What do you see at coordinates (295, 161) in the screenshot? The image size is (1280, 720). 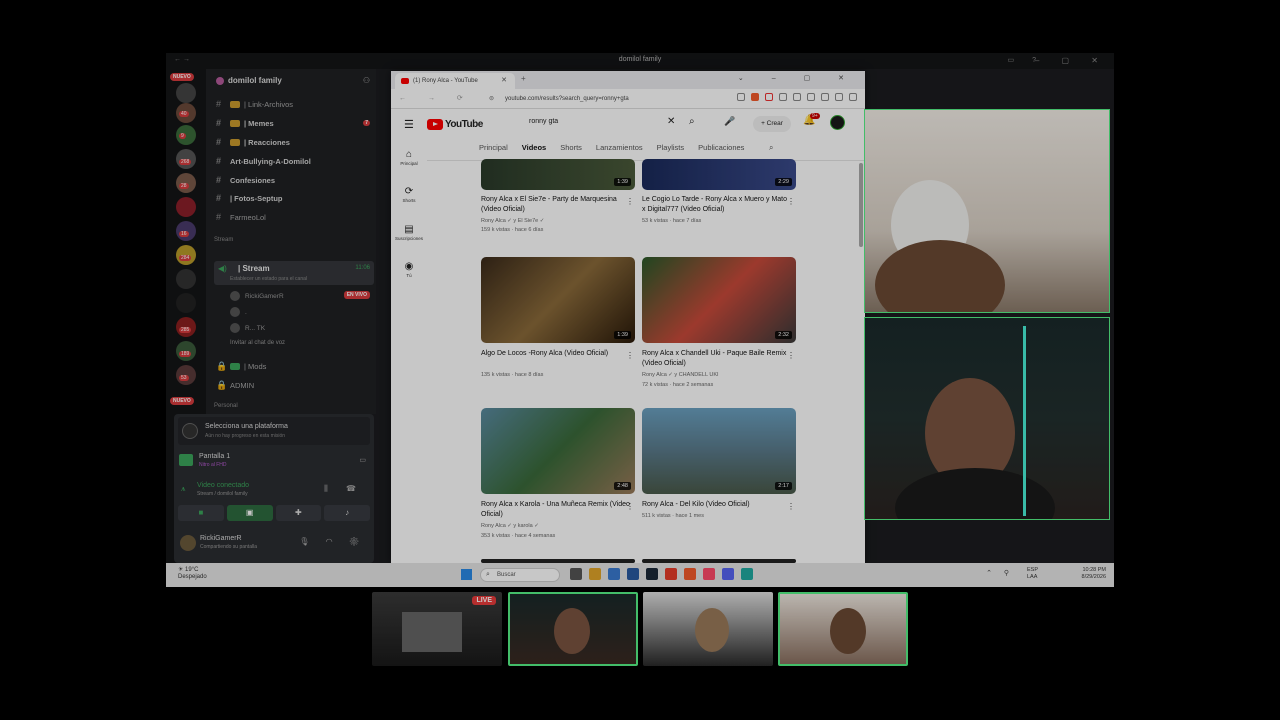 I see `channel-art-bullying: # Art-Bullying-A-Domilol` at bounding box center [295, 161].